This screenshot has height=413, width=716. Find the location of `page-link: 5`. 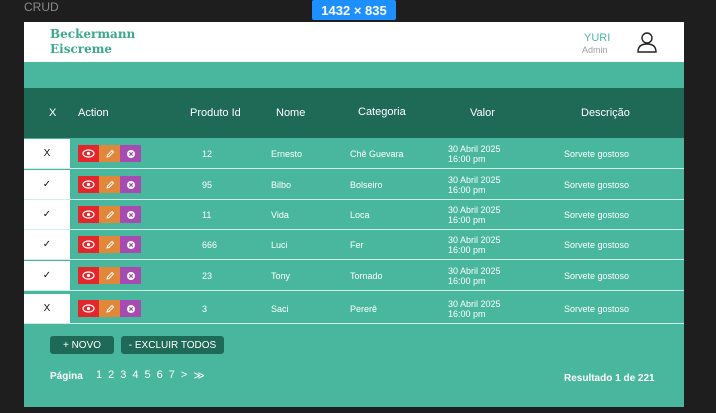

page-link: 5 is located at coordinates (148, 375).